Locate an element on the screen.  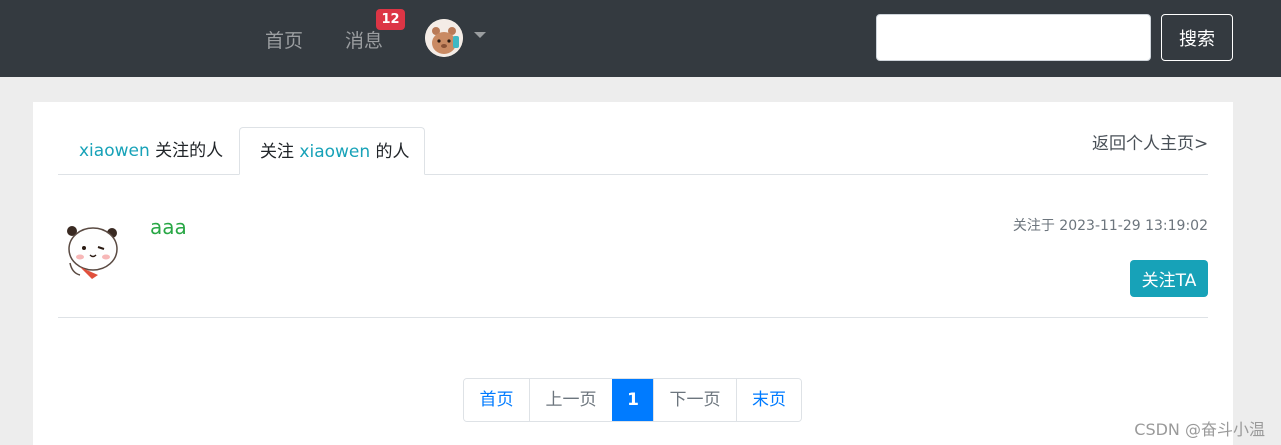
page-last: 末页 is located at coordinates (768, 400).